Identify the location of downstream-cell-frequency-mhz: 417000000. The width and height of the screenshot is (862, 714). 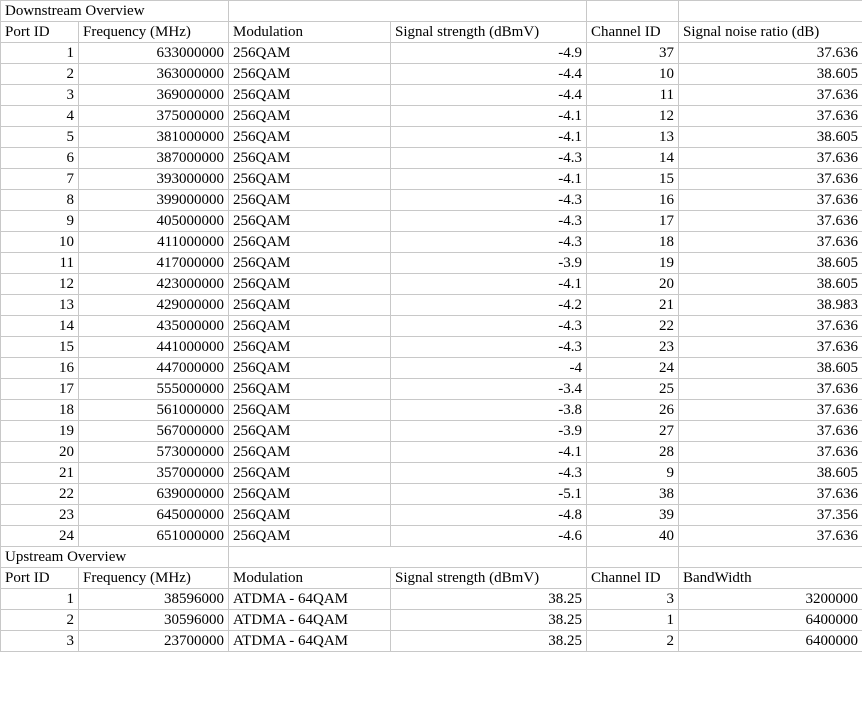
(153, 263).